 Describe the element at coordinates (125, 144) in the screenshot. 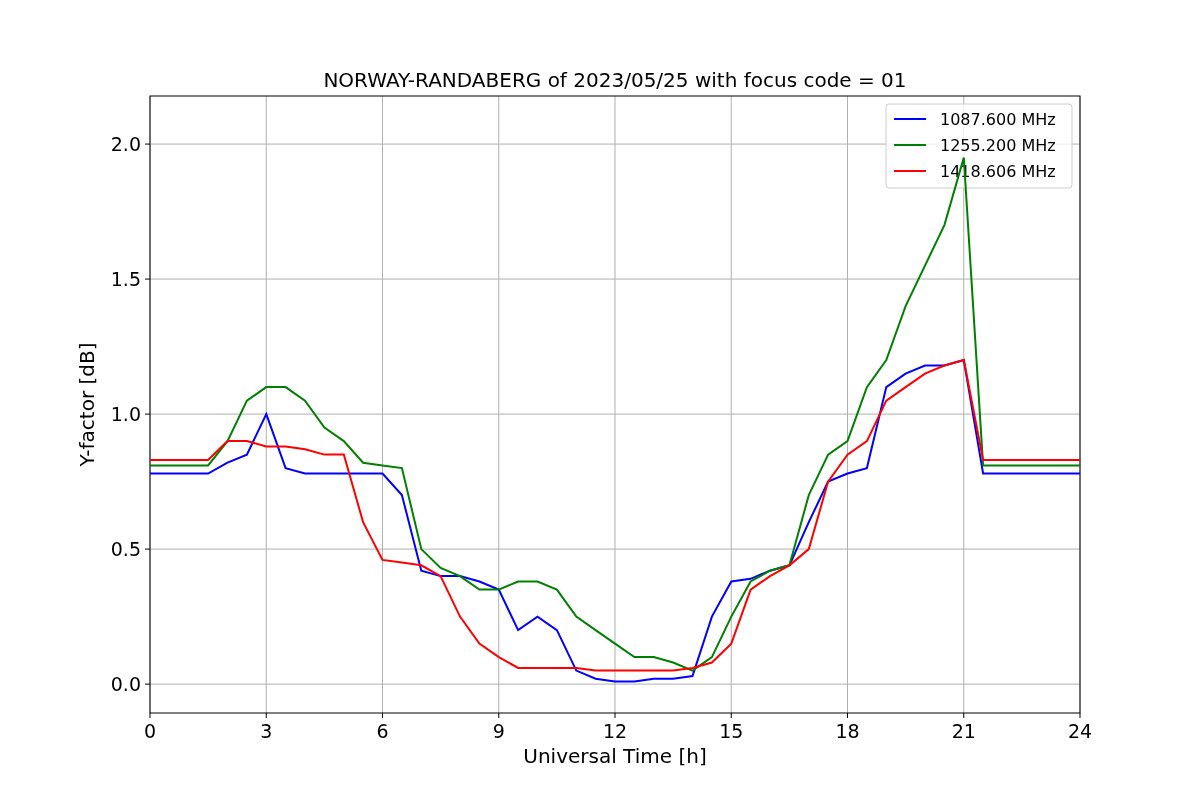

I see `y-tick-label: 2.0` at that location.